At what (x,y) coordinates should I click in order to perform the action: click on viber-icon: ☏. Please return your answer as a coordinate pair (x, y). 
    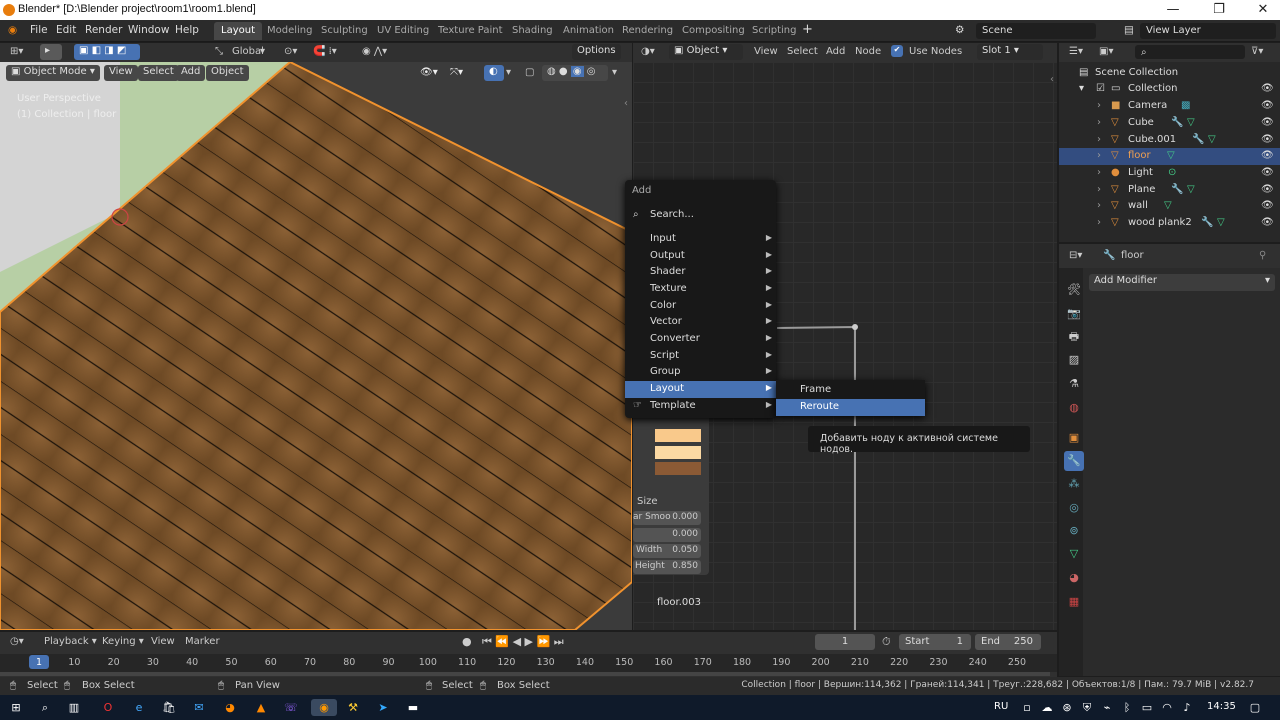
    Looking at the image, I should click on (291, 707).